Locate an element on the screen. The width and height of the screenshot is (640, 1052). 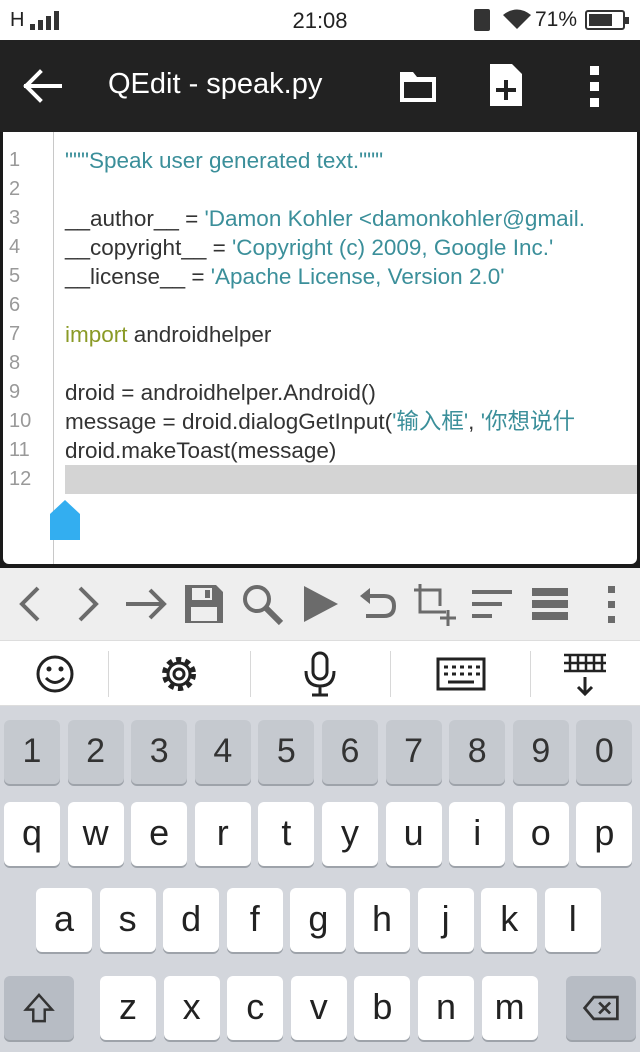
string-token: '你想说什 is located at coordinates (527, 421).